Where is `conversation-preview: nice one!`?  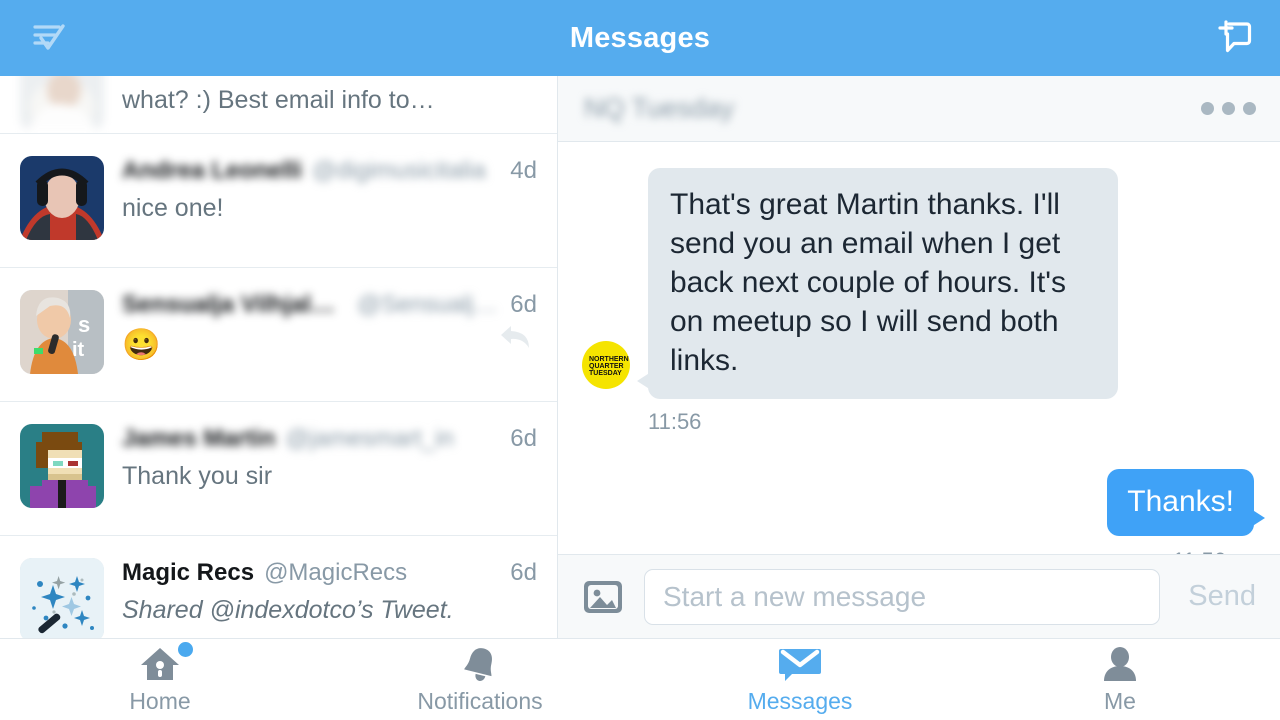 conversation-preview: nice one! is located at coordinates (173, 208).